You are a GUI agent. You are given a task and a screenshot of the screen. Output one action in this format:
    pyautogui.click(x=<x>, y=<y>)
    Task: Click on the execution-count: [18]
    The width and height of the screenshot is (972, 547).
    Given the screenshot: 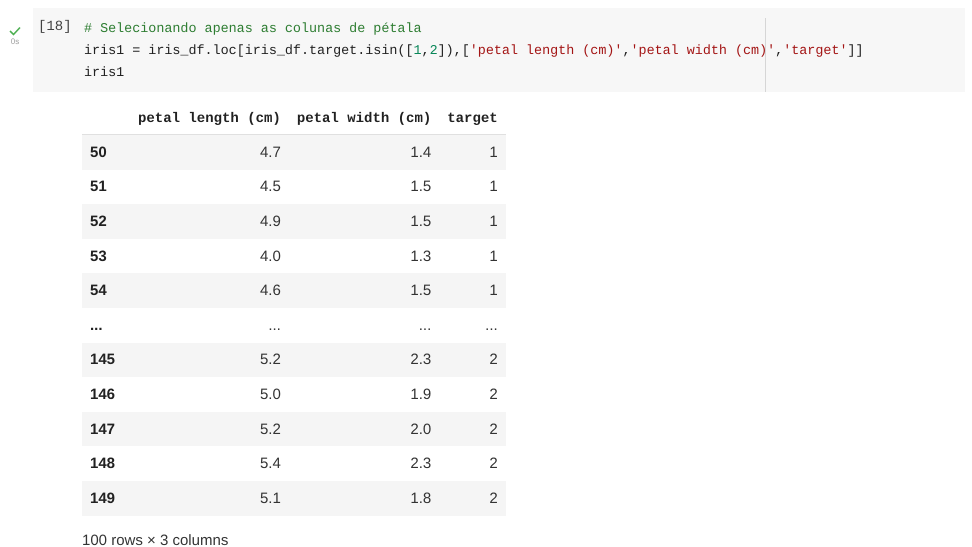 What is the action you would take?
    pyautogui.click(x=58, y=50)
    